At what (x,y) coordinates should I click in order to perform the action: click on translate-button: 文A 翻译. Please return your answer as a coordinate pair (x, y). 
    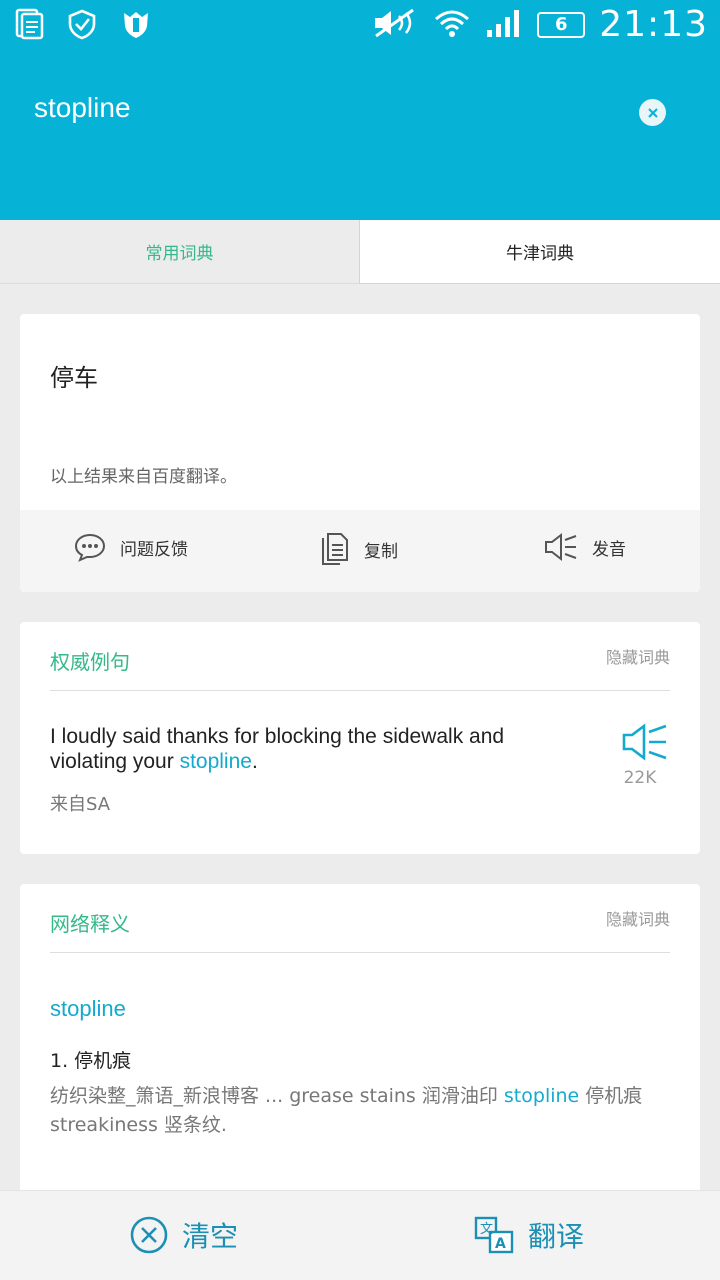
    Looking at the image, I should click on (529, 1235).